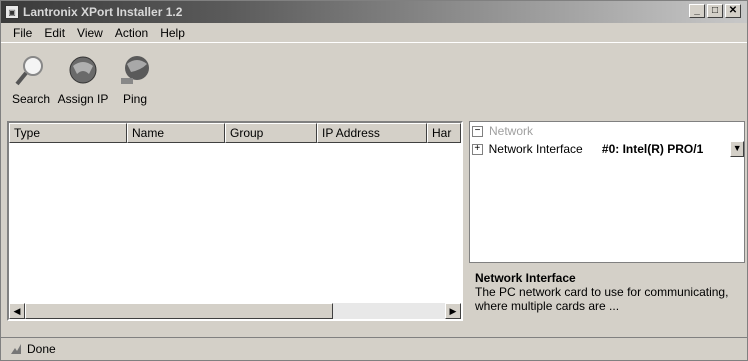 The image size is (748, 361). Describe the element at coordinates (666, 149) in the screenshot. I see `property-value-select: #0: Intel(R) PRO/1` at that location.